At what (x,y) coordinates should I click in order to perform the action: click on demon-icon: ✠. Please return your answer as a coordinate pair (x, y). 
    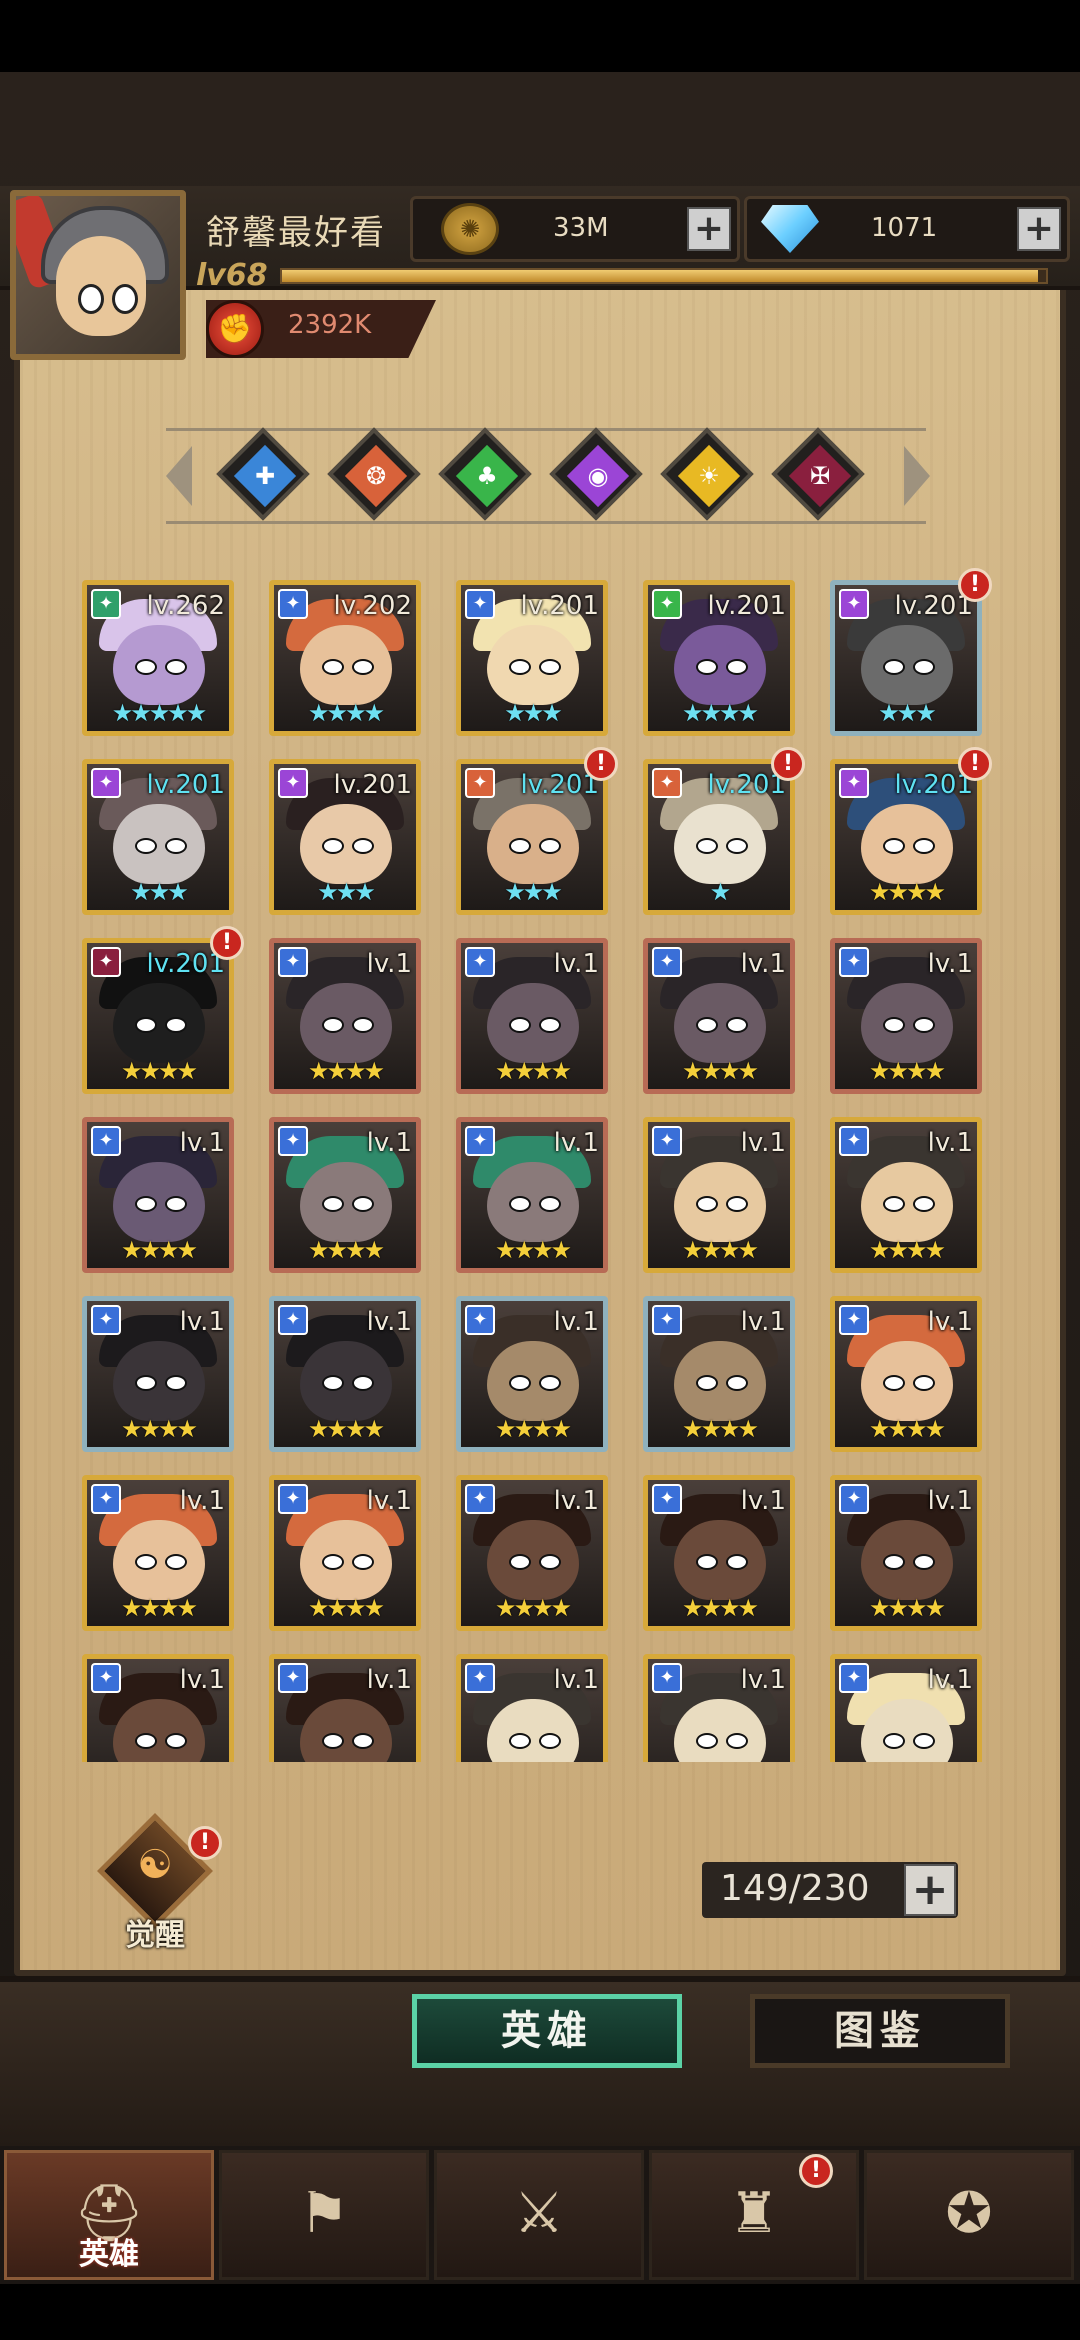
    Looking at the image, I should click on (818, 474).